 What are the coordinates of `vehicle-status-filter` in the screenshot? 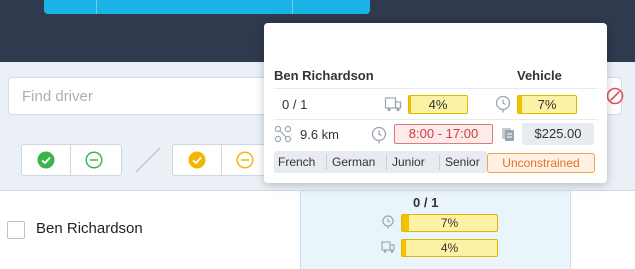 It's located at (222, 160).